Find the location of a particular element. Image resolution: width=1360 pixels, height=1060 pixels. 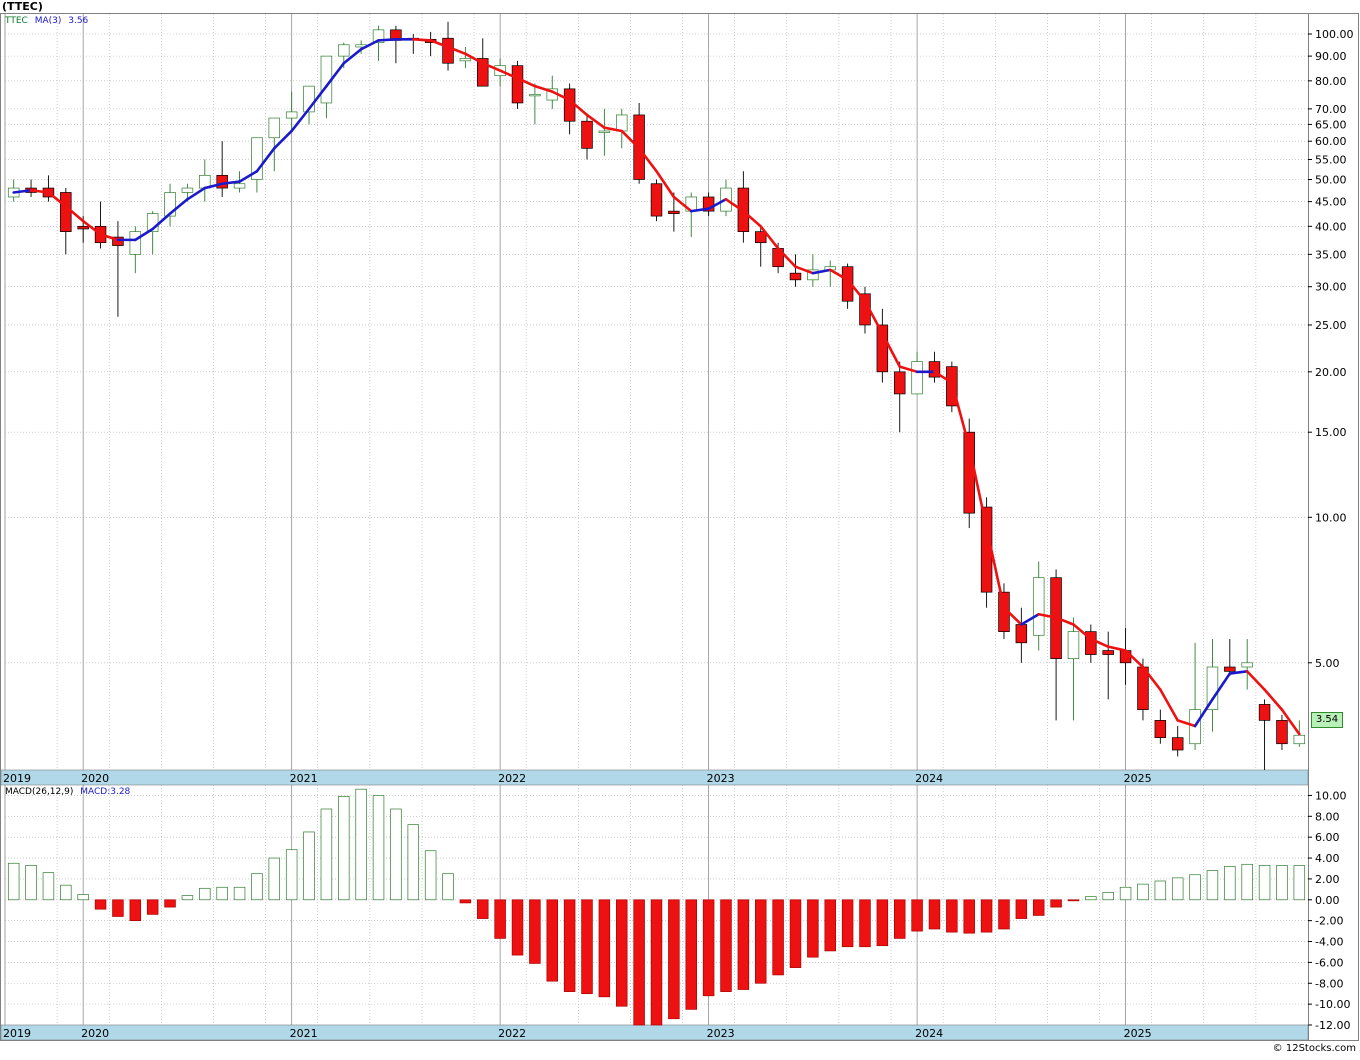

price-y-tick-label: 30.00 is located at coordinates (1331, 287).